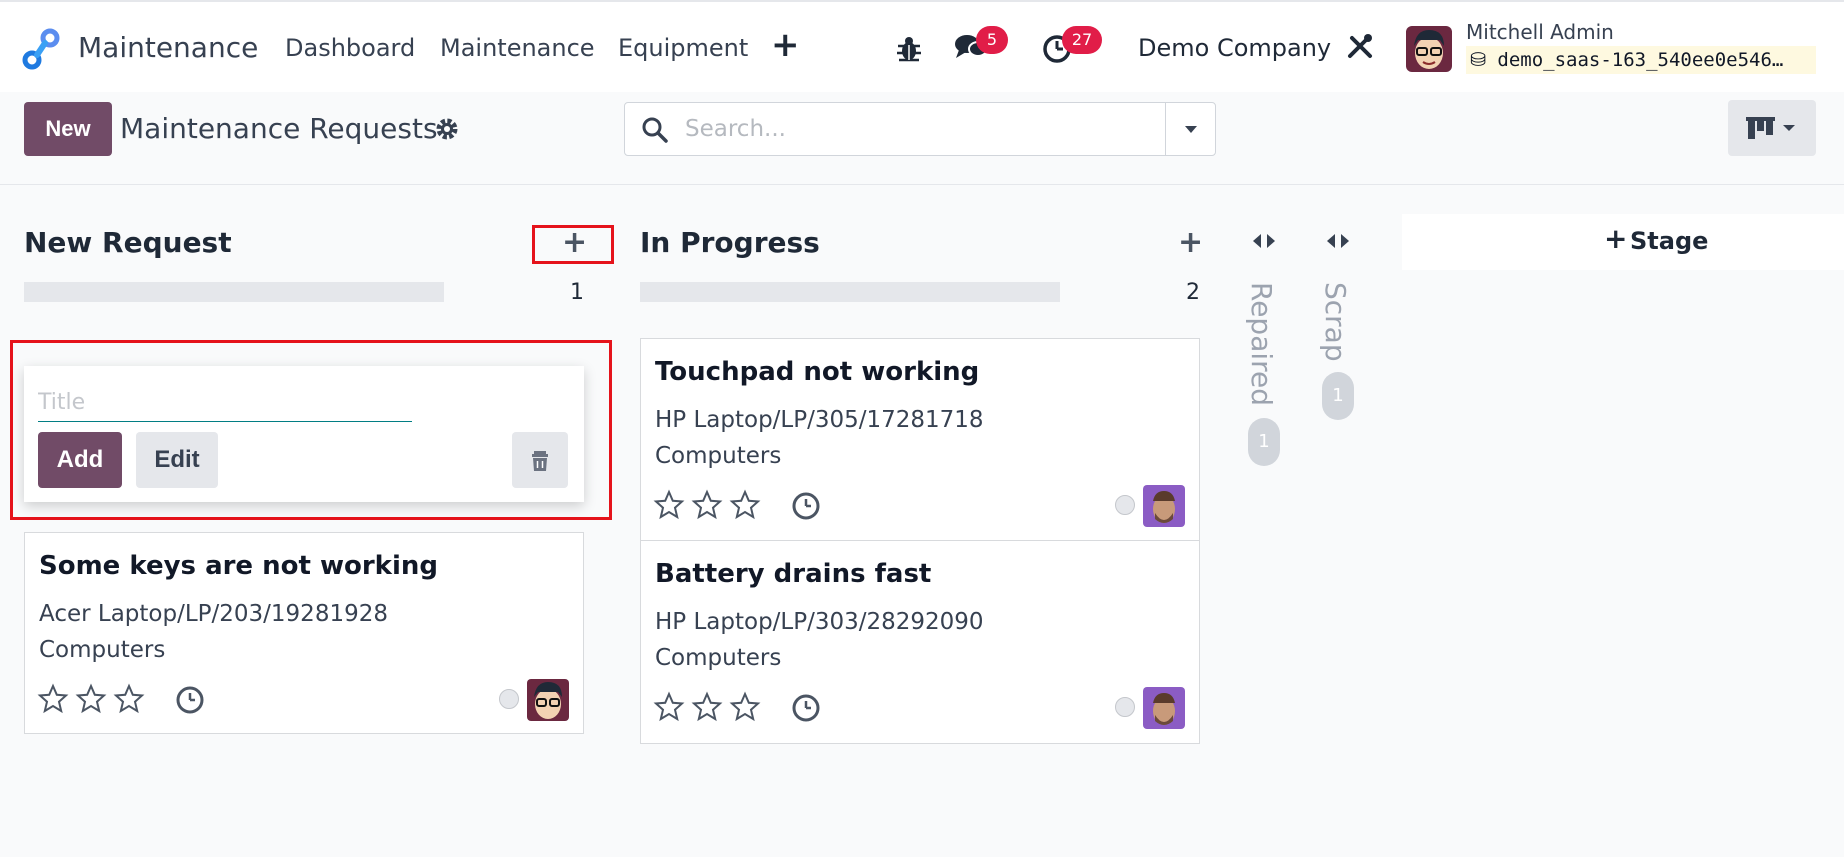 This screenshot has width=1844, height=857. Describe the element at coordinates (850, 292) in the screenshot. I see `progress-bar-in-progress` at that location.